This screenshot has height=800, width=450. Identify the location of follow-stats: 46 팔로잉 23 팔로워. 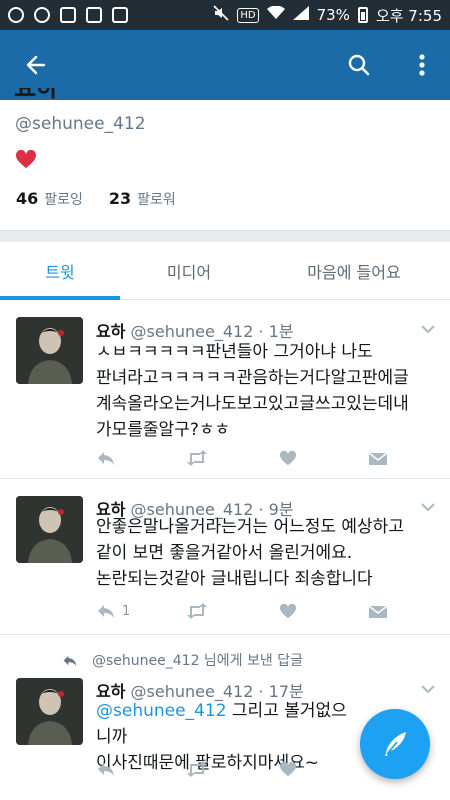
(96, 199).